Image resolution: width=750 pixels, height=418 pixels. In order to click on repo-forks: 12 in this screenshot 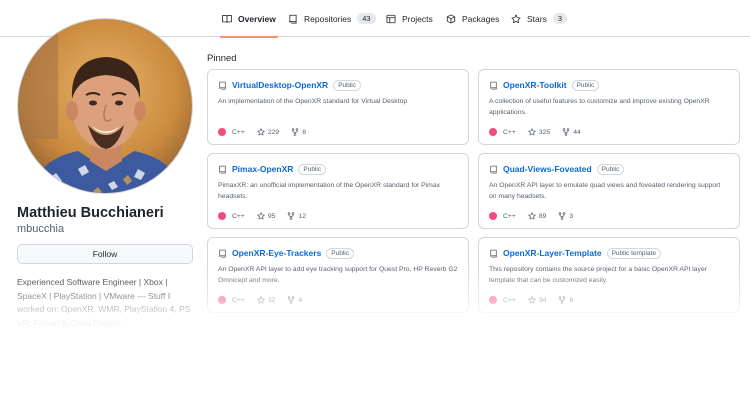, I will do `click(296, 216)`.